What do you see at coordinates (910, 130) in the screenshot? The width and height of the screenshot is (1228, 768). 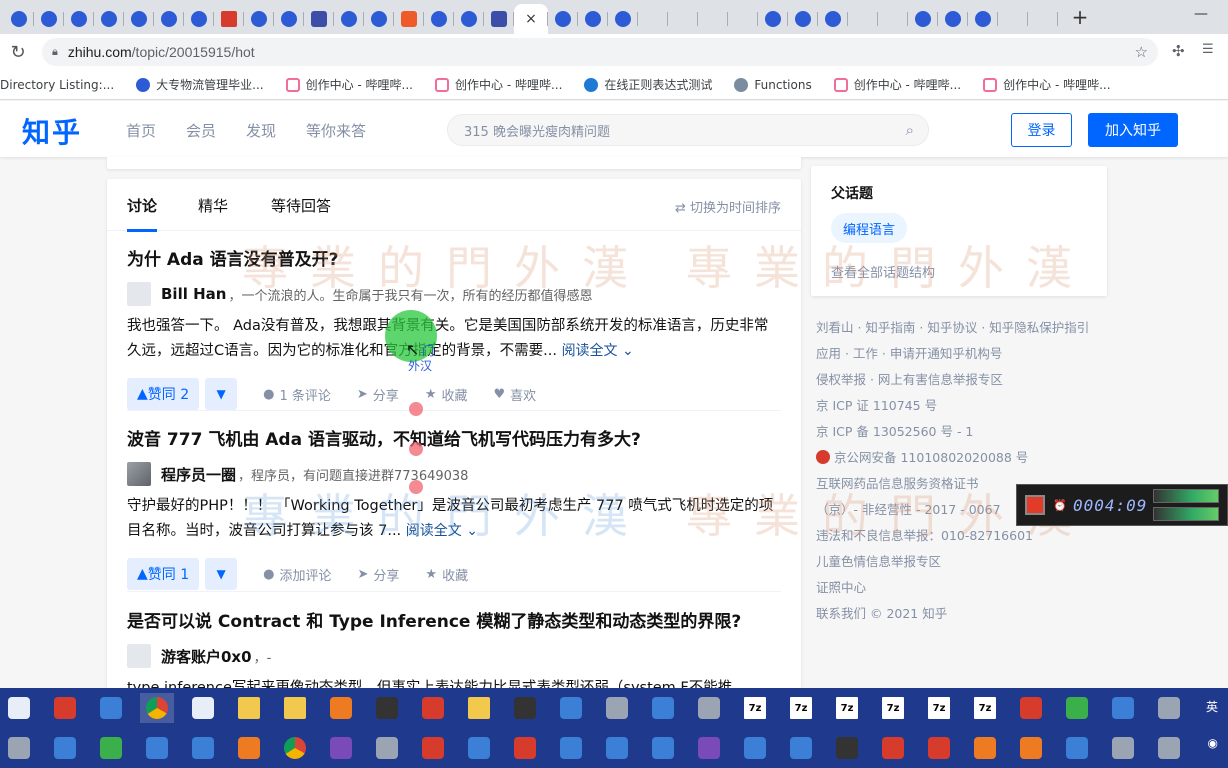 I see `search-icon: ⌕` at bounding box center [910, 130].